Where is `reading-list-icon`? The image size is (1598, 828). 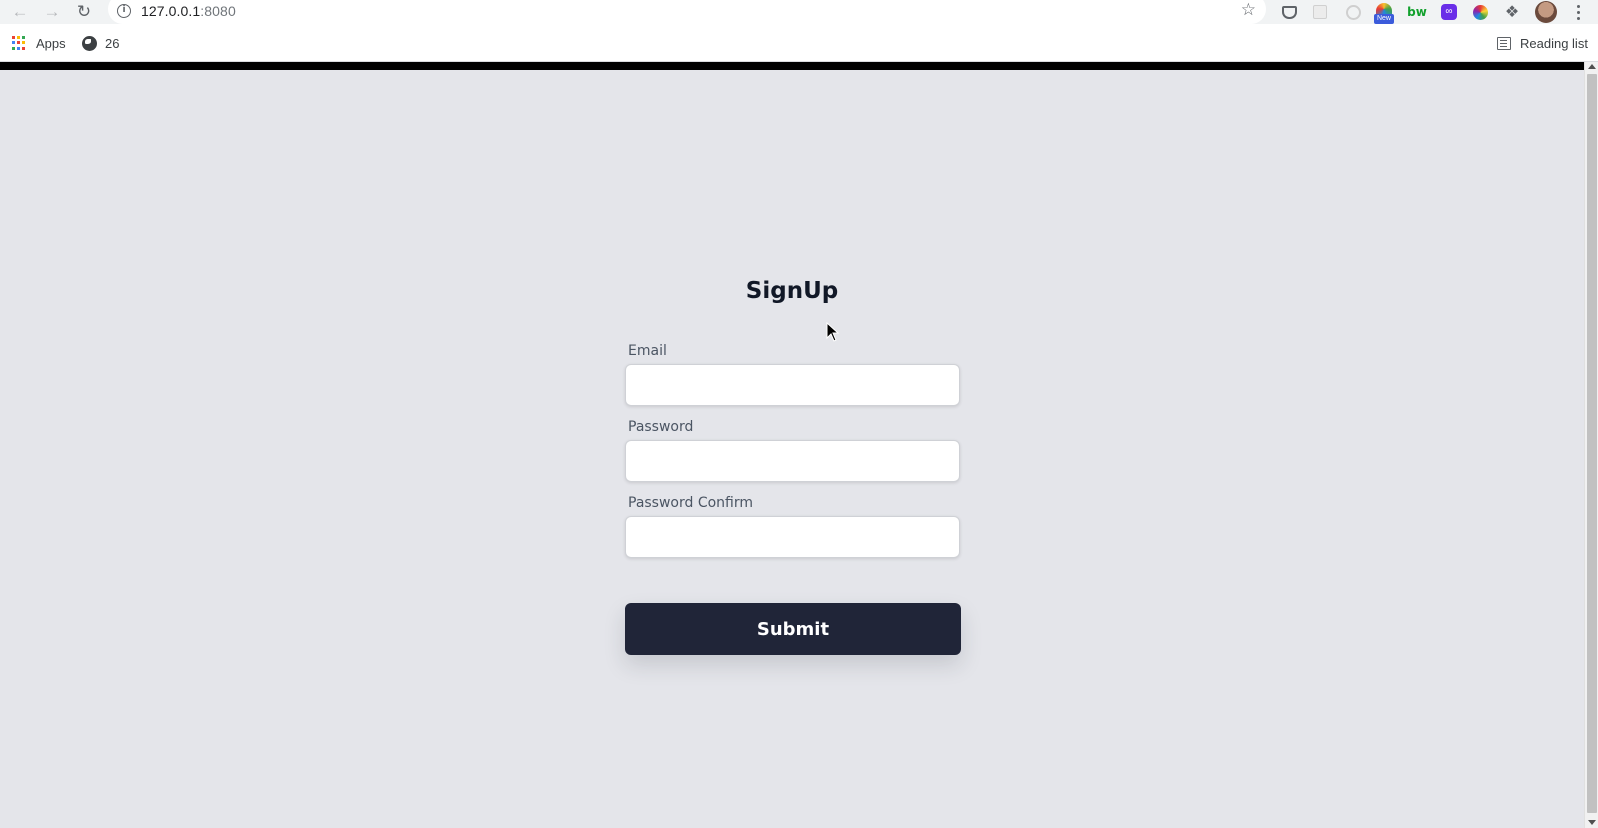
reading-list-icon is located at coordinates (1504, 43).